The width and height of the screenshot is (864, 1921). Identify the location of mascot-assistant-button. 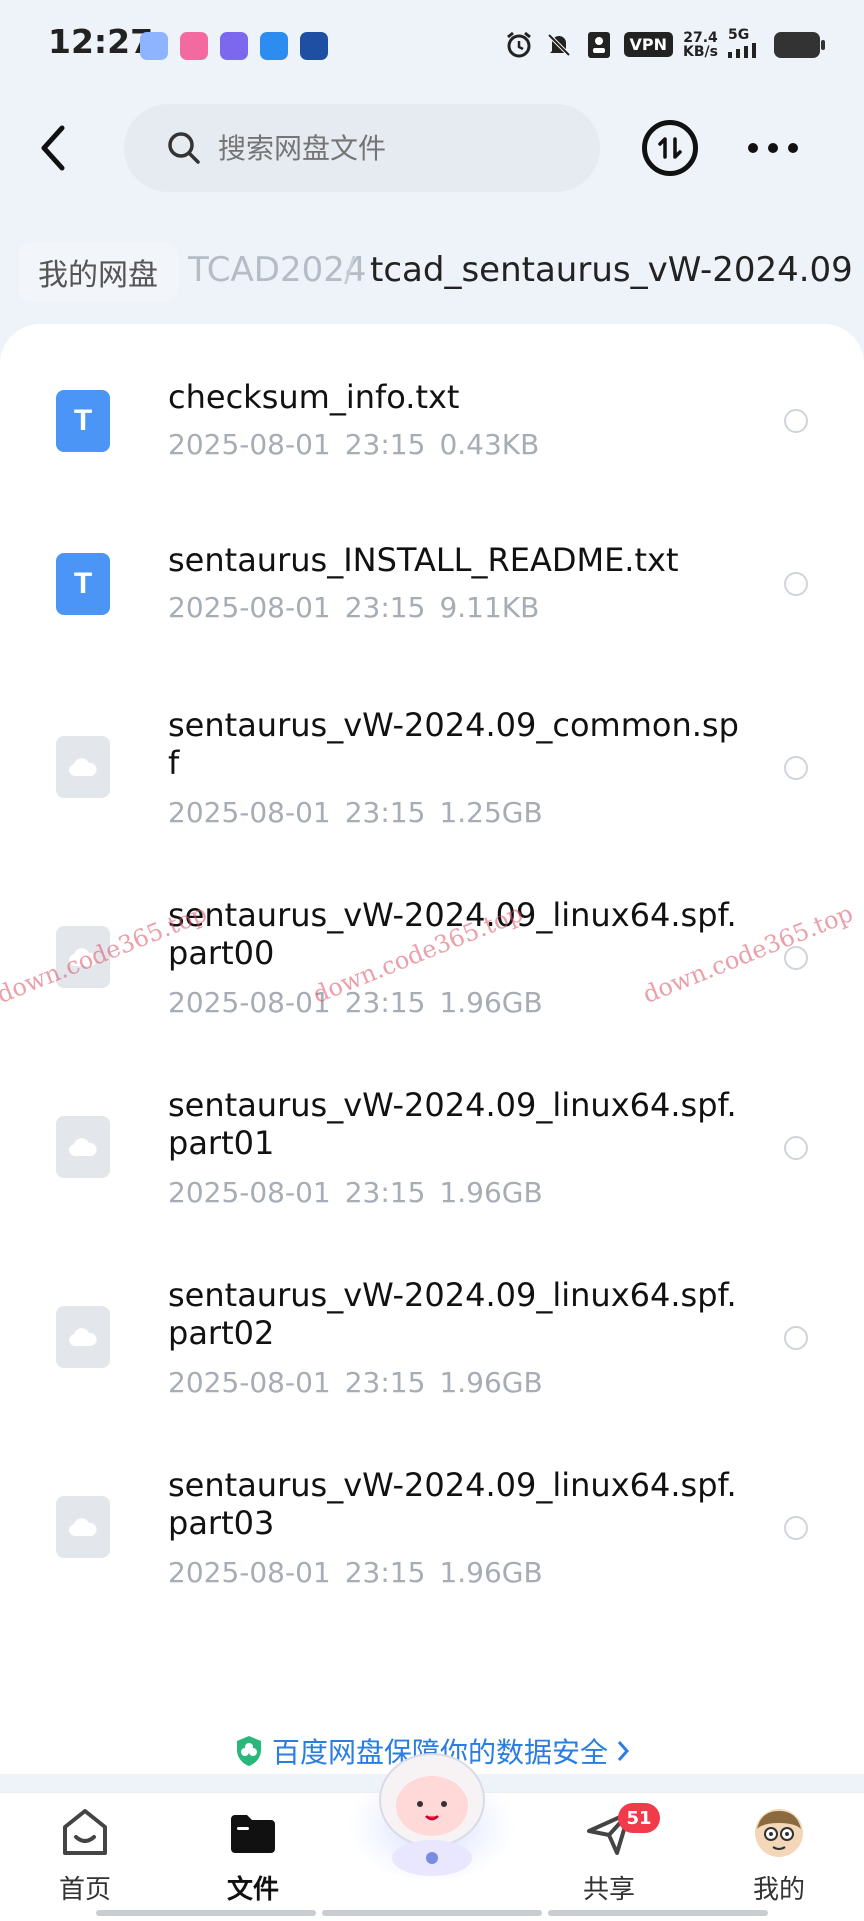
(432, 1810).